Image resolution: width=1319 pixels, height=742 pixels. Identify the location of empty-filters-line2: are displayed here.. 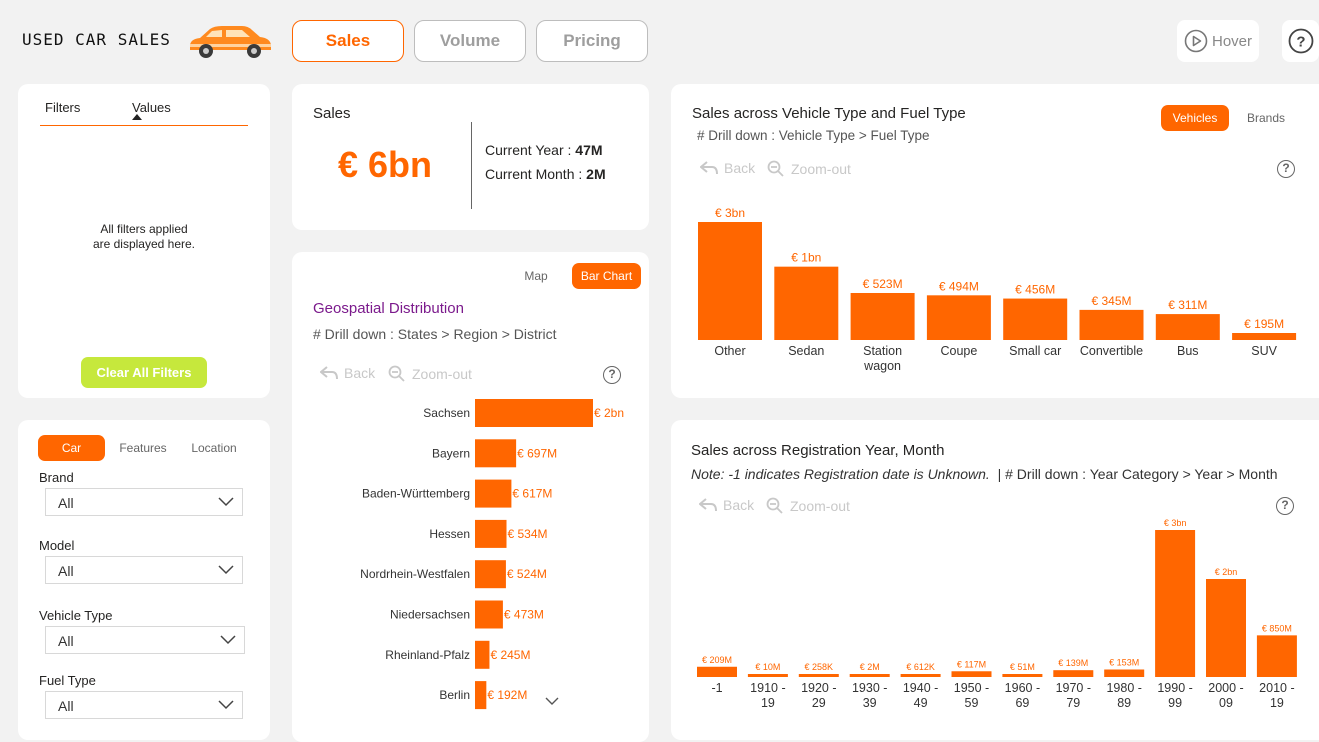
(144, 244).